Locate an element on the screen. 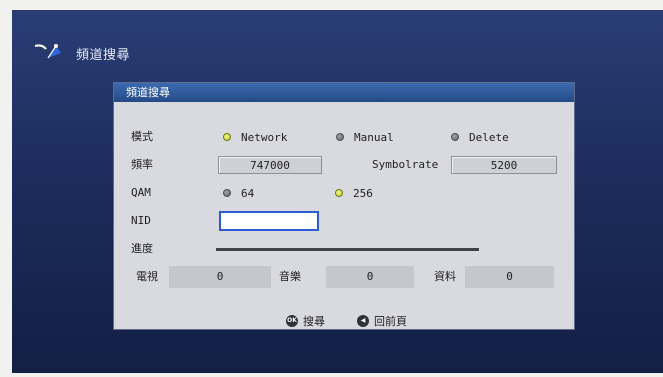  dialog-title: 頻道搜尋 is located at coordinates (344, 92).